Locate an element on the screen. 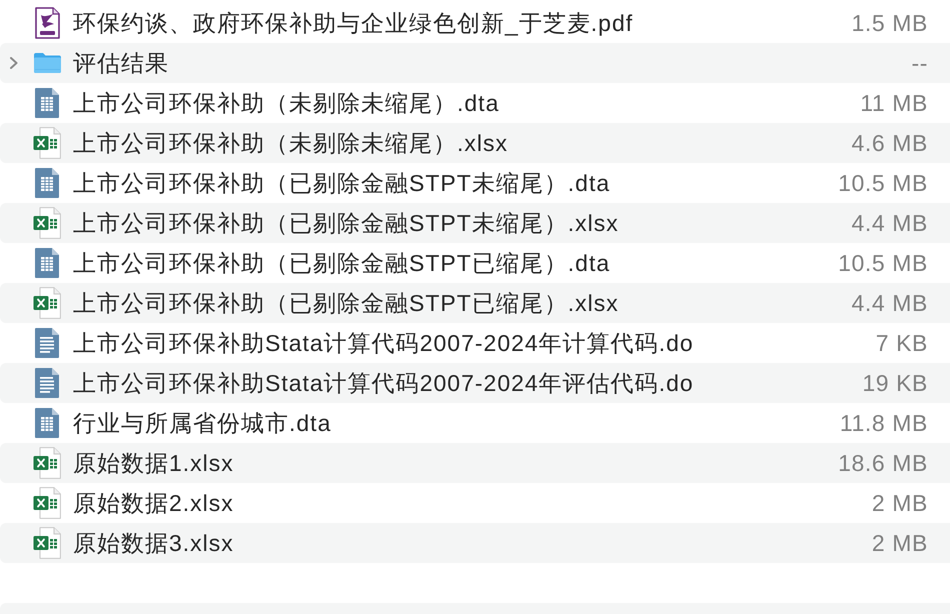 The height and width of the screenshot is (614, 950). file-size: 18.6 MB is located at coordinates (883, 463).